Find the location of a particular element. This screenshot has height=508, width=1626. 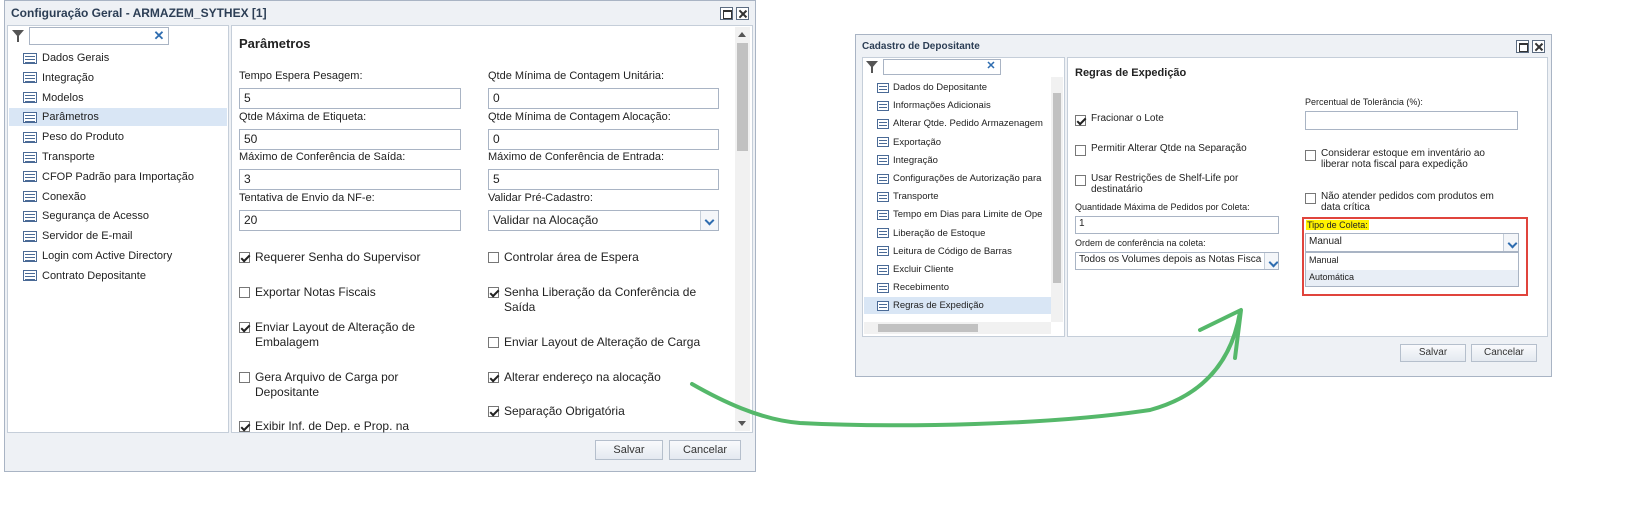

field-label-tempo-espera-pesagem: Tempo Espera Pesagem: is located at coordinates (301, 76).